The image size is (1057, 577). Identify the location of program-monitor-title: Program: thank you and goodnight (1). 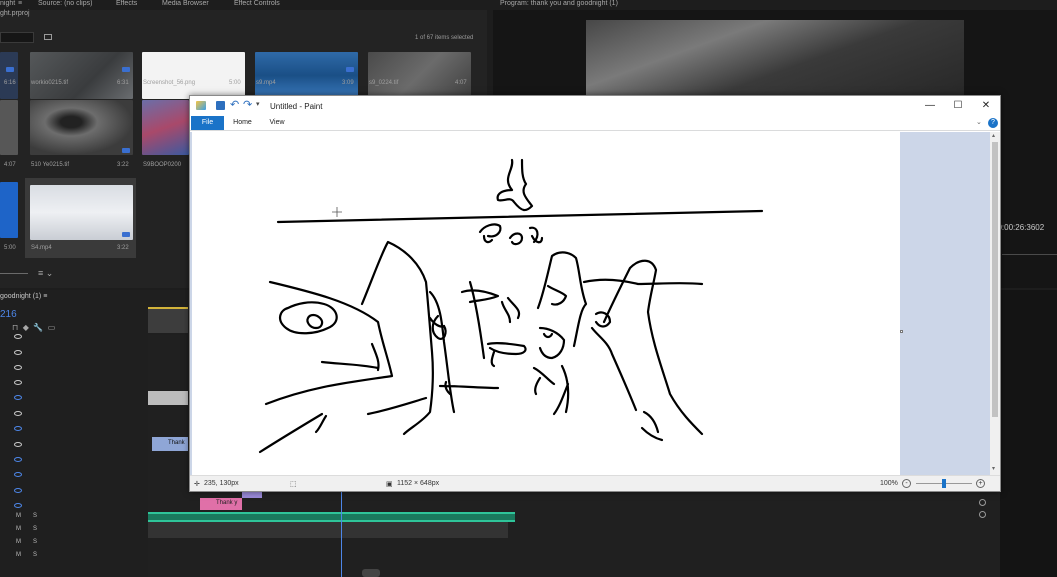
(559, 4).